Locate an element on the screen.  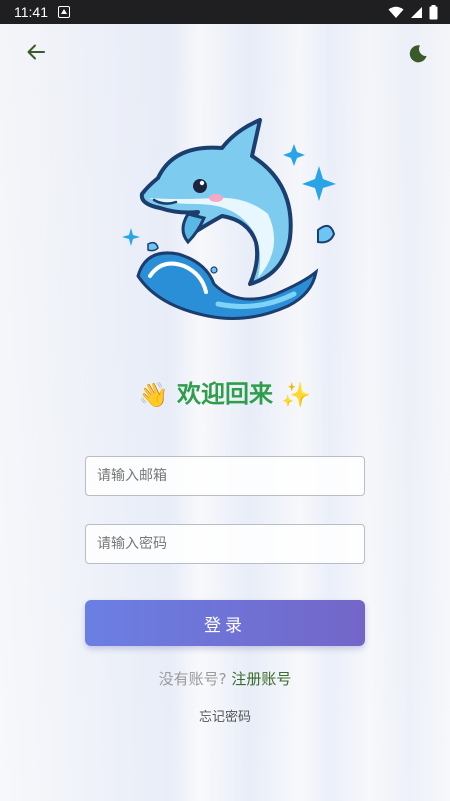
top-app-bar is located at coordinates (225, 52).